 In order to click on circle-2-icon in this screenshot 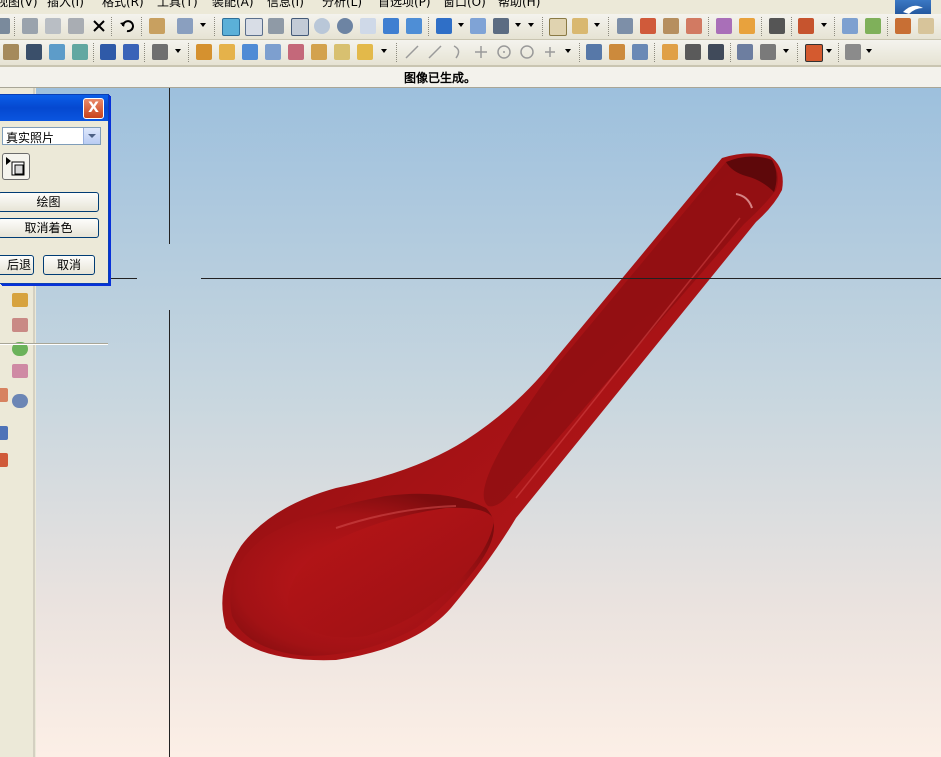, I will do `click(527, 52)`.